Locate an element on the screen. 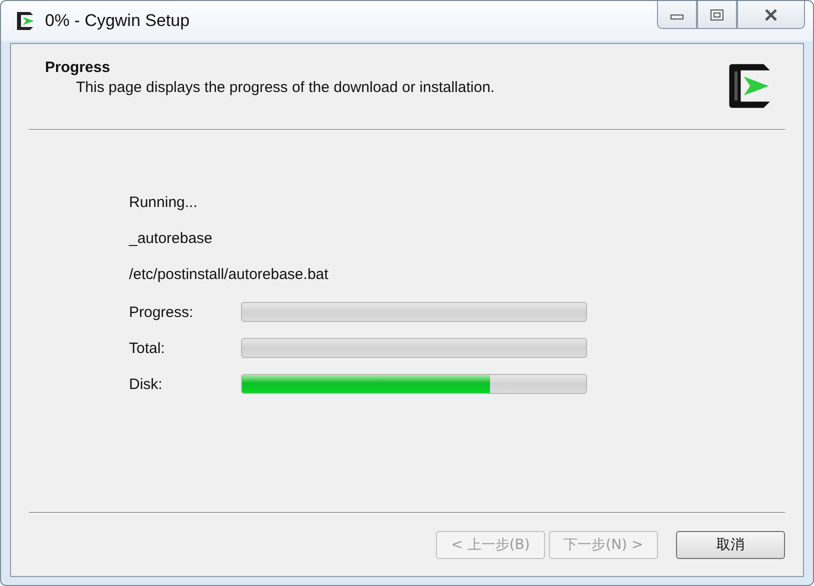 The height and width of the screenshot is (586, 814). maximize-icon is located at coordinates (717, 15).